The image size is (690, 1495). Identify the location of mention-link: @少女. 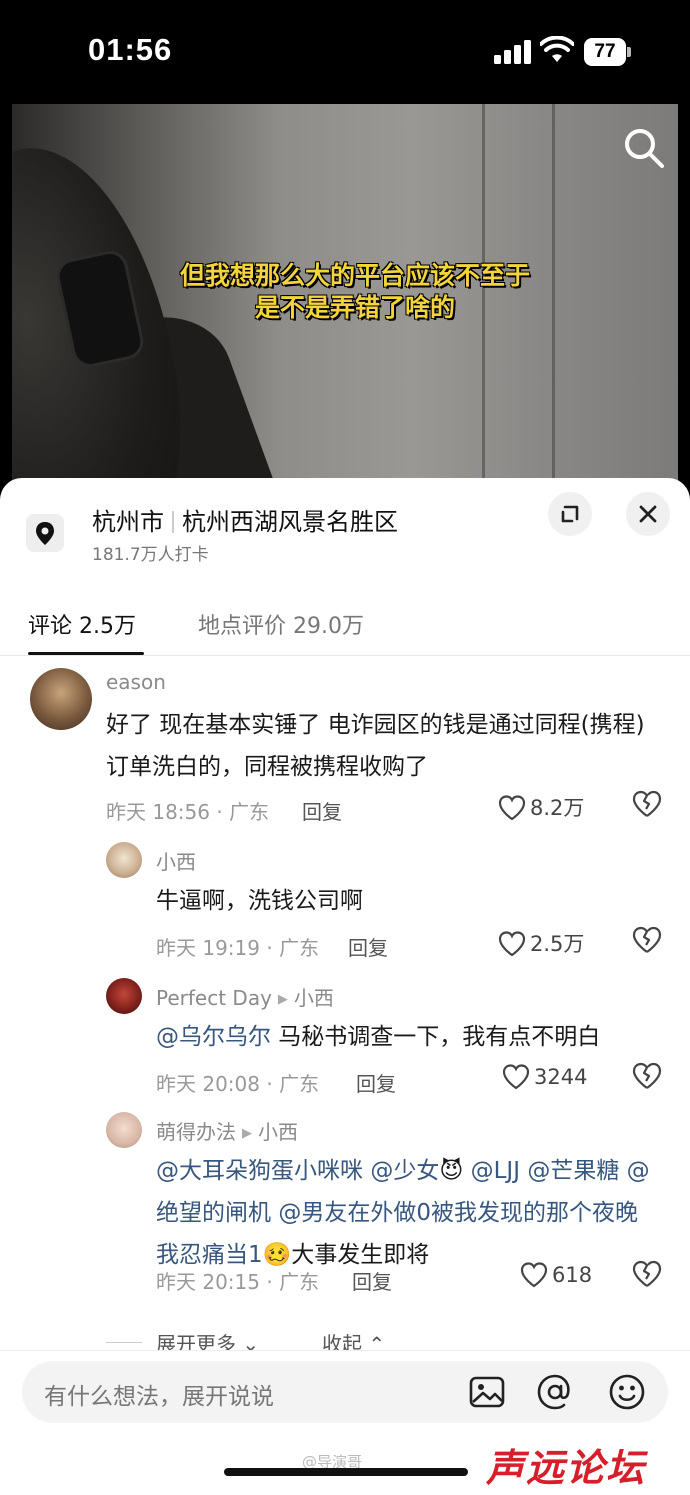
(404, 1171).